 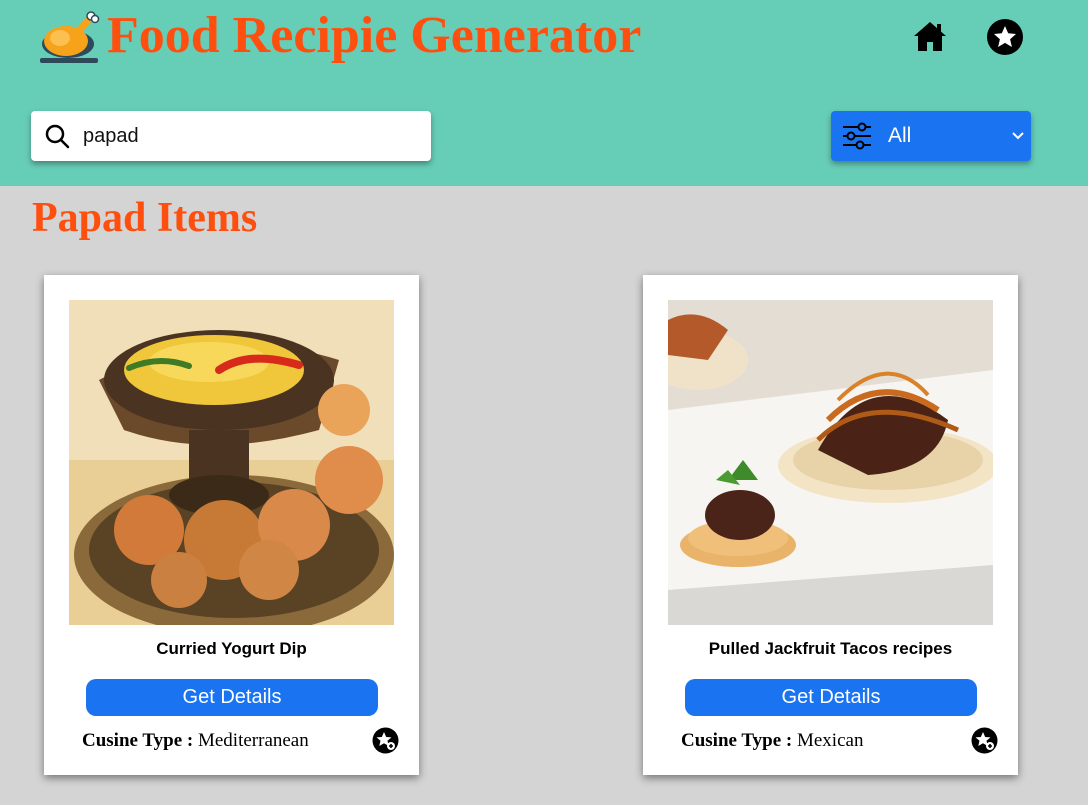 What do you see at coordinates (857, 136) in the screenshot?
I see `sliders-icon` at bounding box center [857, 136].